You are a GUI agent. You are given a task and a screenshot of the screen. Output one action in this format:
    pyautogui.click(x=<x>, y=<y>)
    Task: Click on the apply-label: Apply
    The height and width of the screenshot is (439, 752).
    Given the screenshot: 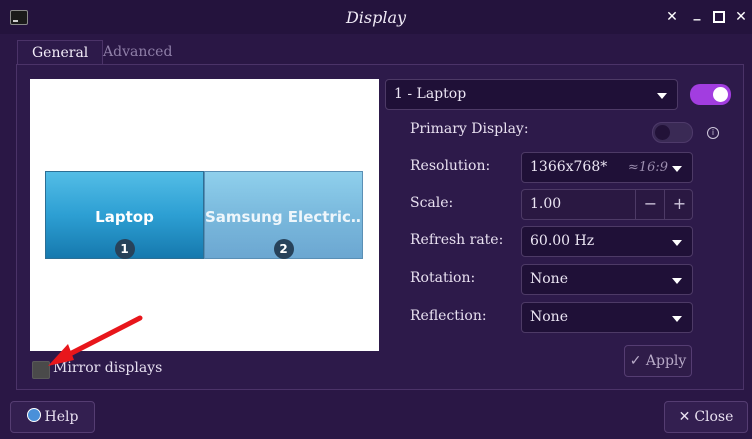 What is the action you would take?
    pyautogui.click(x=666, y=361)
    